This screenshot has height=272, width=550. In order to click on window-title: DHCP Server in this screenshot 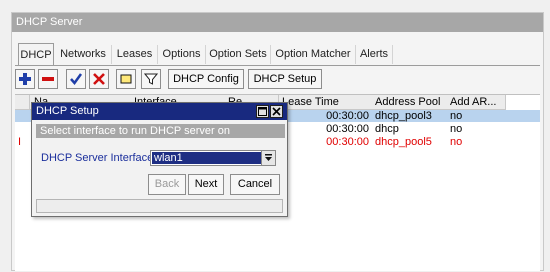, I will do `click(277, 22)`.